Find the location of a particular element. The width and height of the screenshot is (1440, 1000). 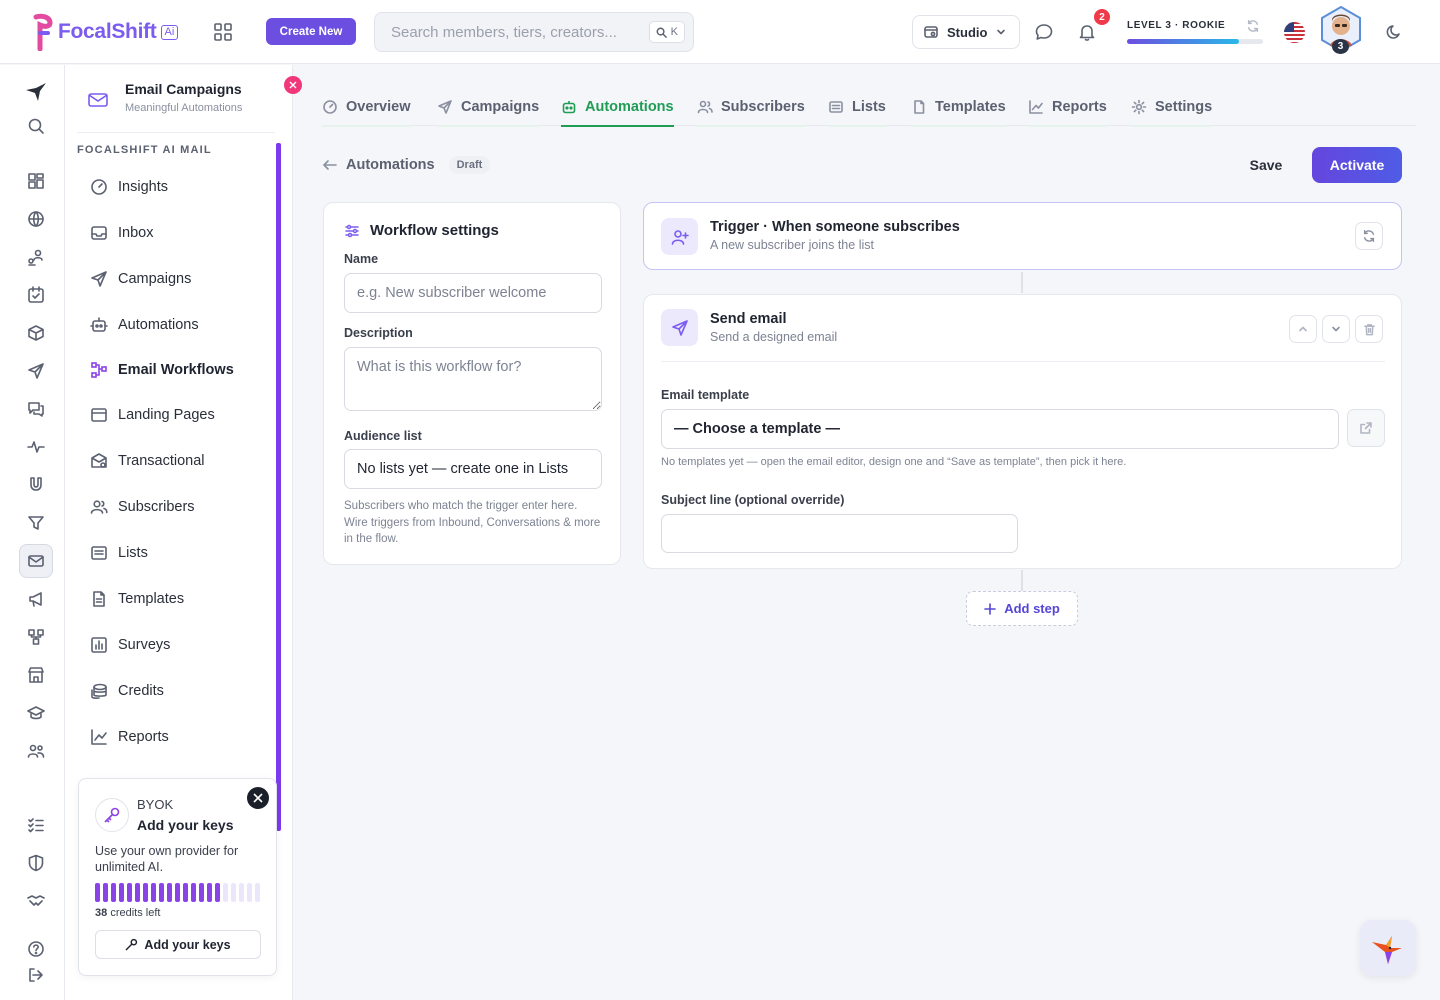

save-button: Save is located at coordinates (1266, 165).